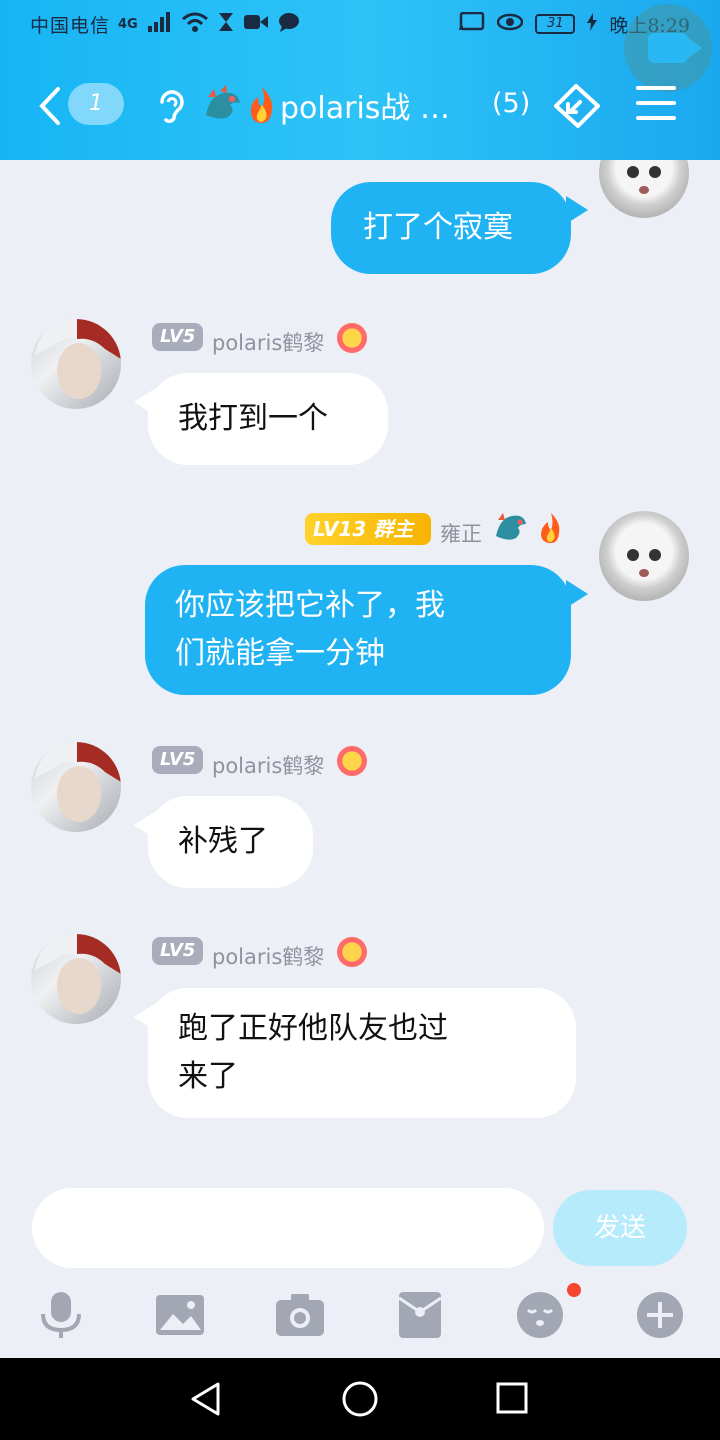  Describe the element at coordinates (540, 1315) in the screenshot. I see `emoji-icon` at that location.